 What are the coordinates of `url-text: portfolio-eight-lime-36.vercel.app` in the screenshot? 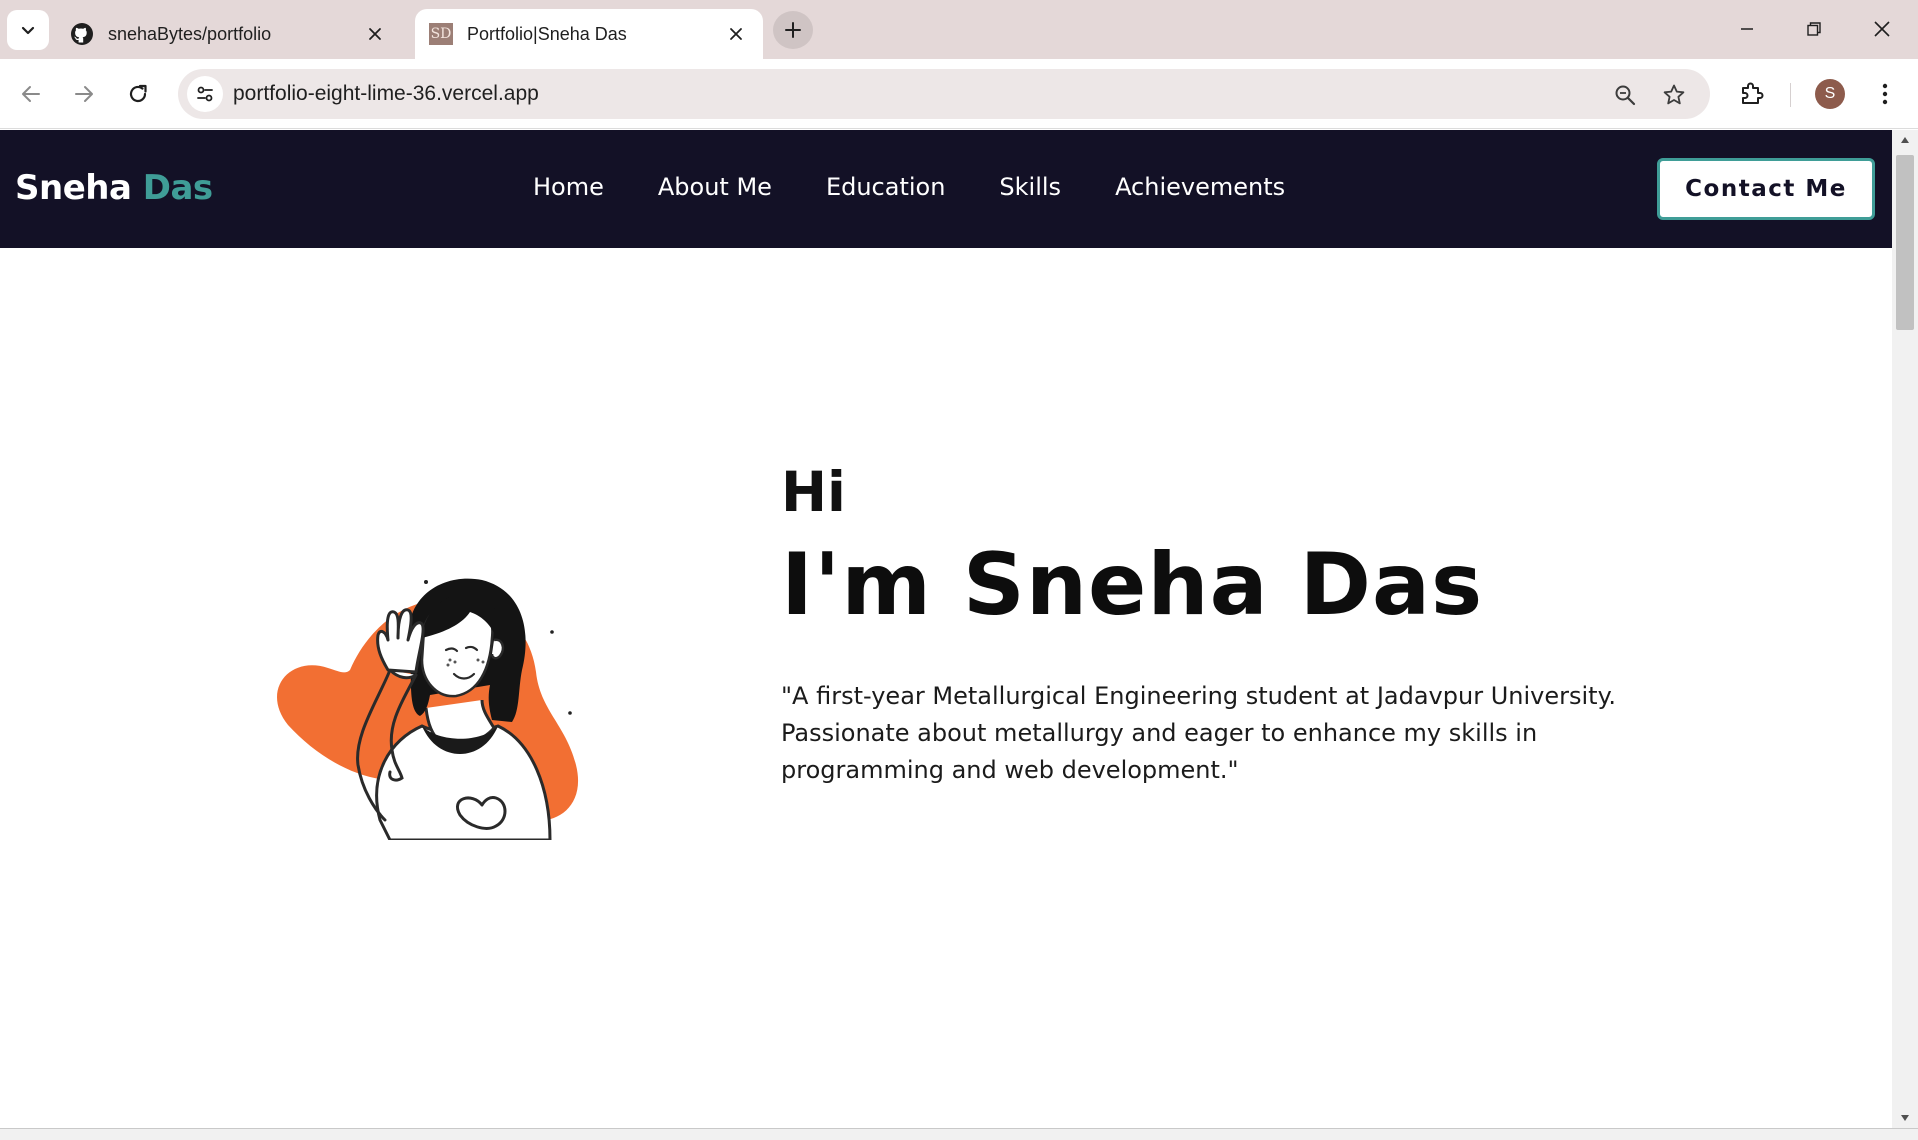 It's located at (386, 94).